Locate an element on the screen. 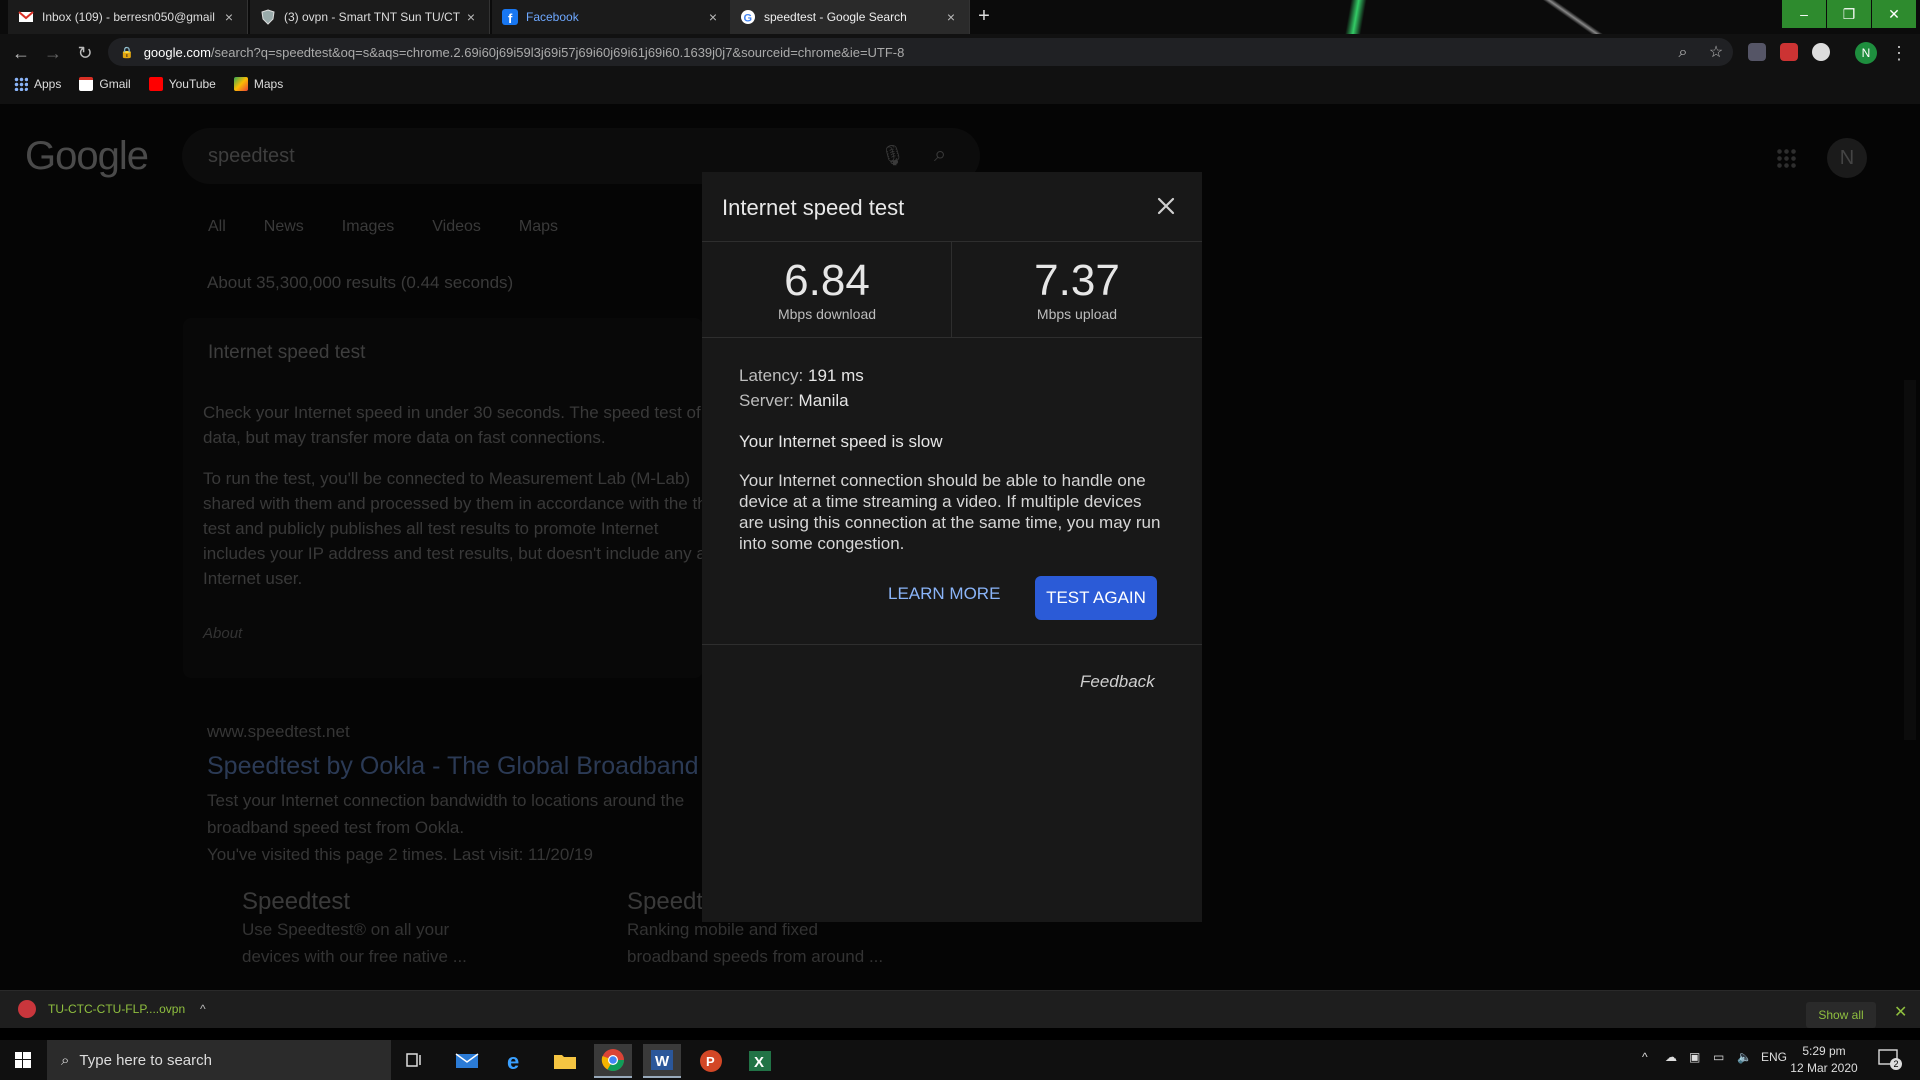  tab-videos: Videos is located at coordinates (456, 227).